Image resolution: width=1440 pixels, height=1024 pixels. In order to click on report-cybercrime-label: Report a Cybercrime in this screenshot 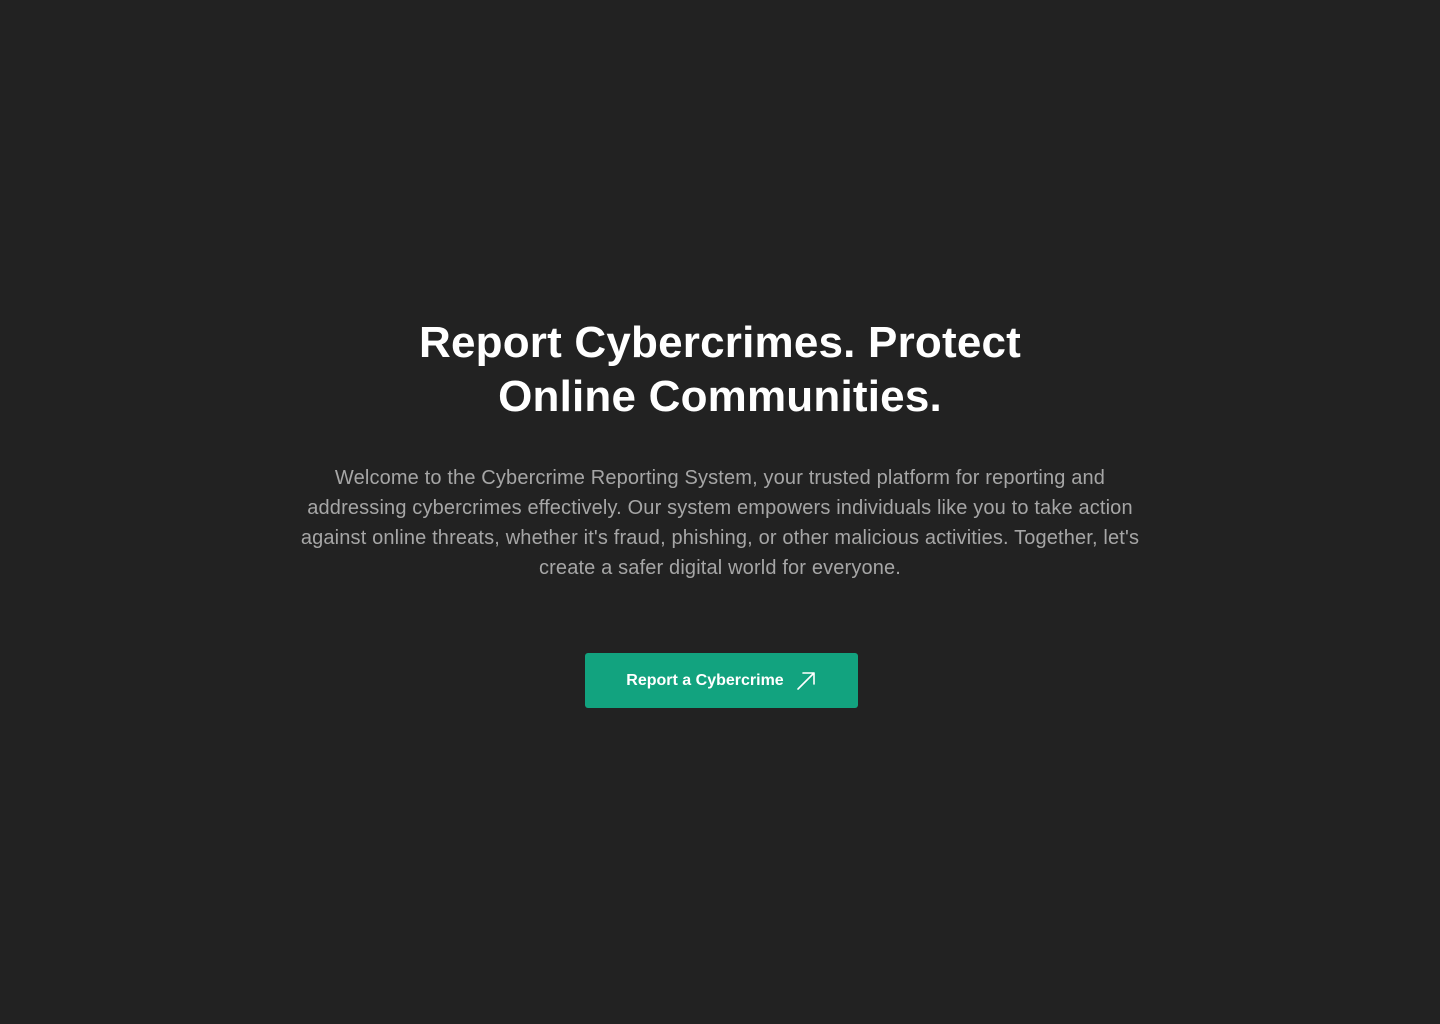, I will do `click(705, 680)`.